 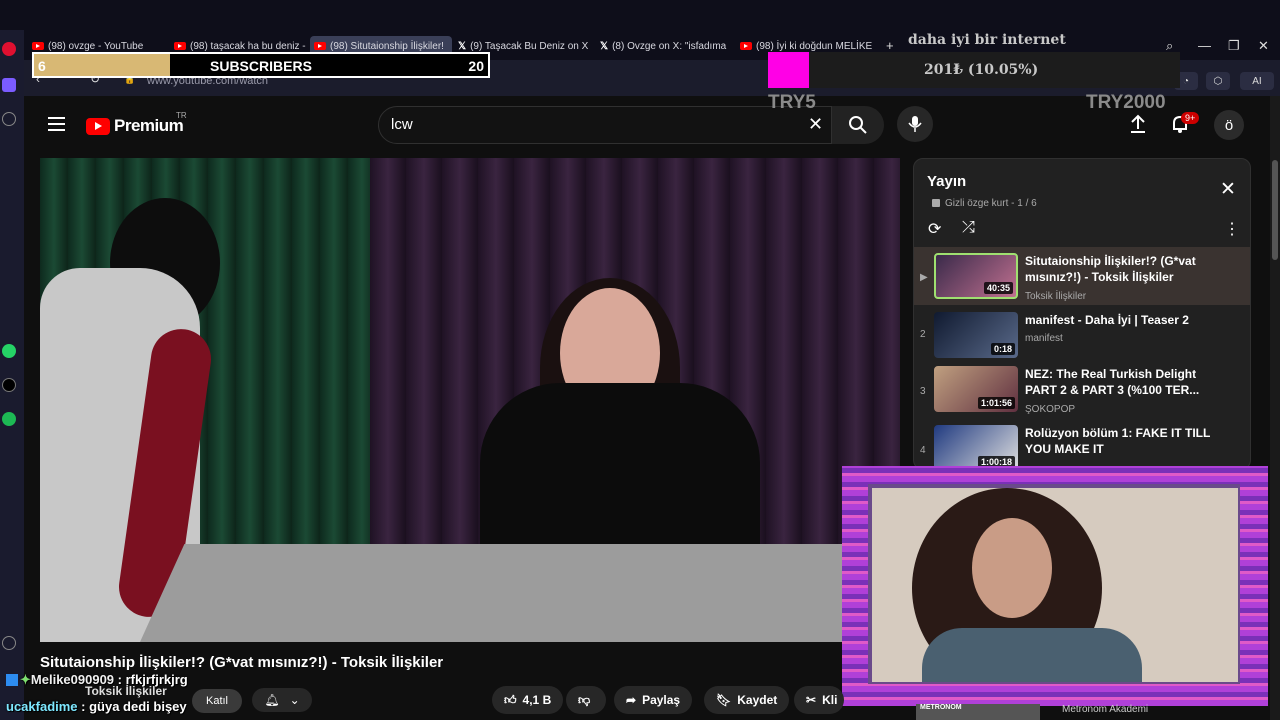 What do you see at coordinates (1275, 210) in the screenshot?
I see `scrollbar-thumb` at bounding box center [1275, 210].